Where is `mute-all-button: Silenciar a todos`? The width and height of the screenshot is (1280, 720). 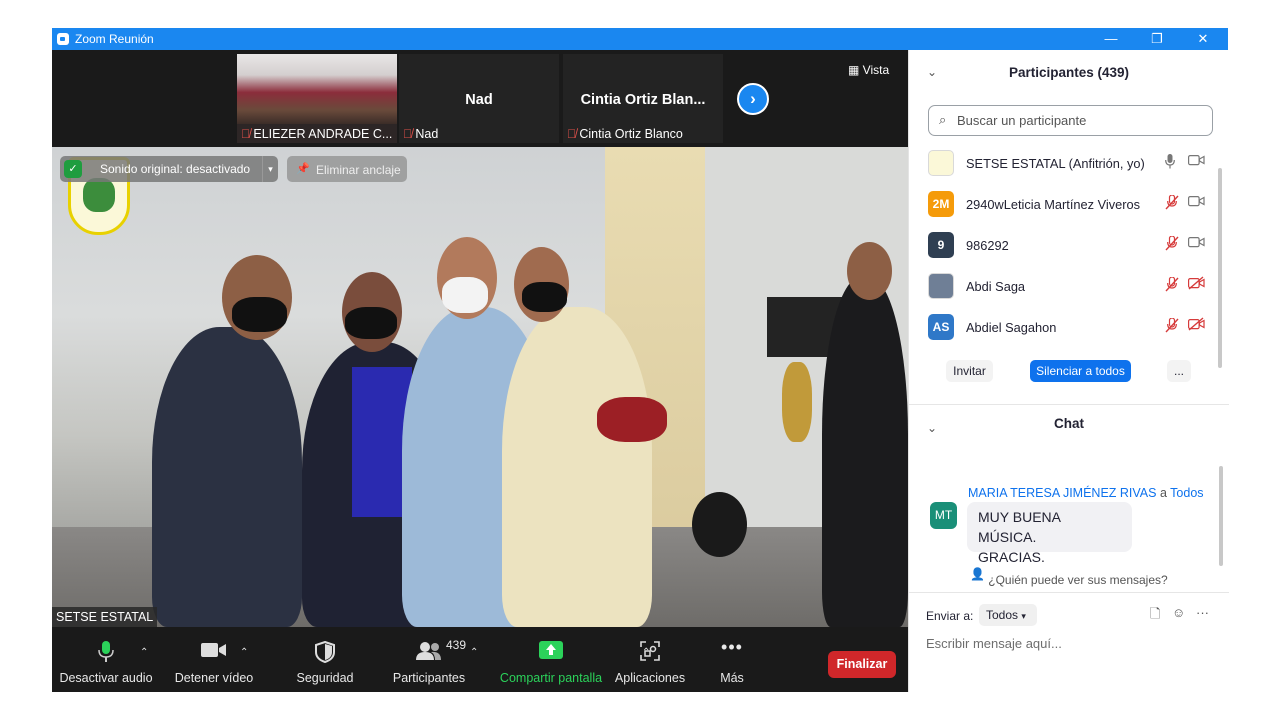 mute-all-button: Silenciar a todos is located at coordinates (1080, 371).